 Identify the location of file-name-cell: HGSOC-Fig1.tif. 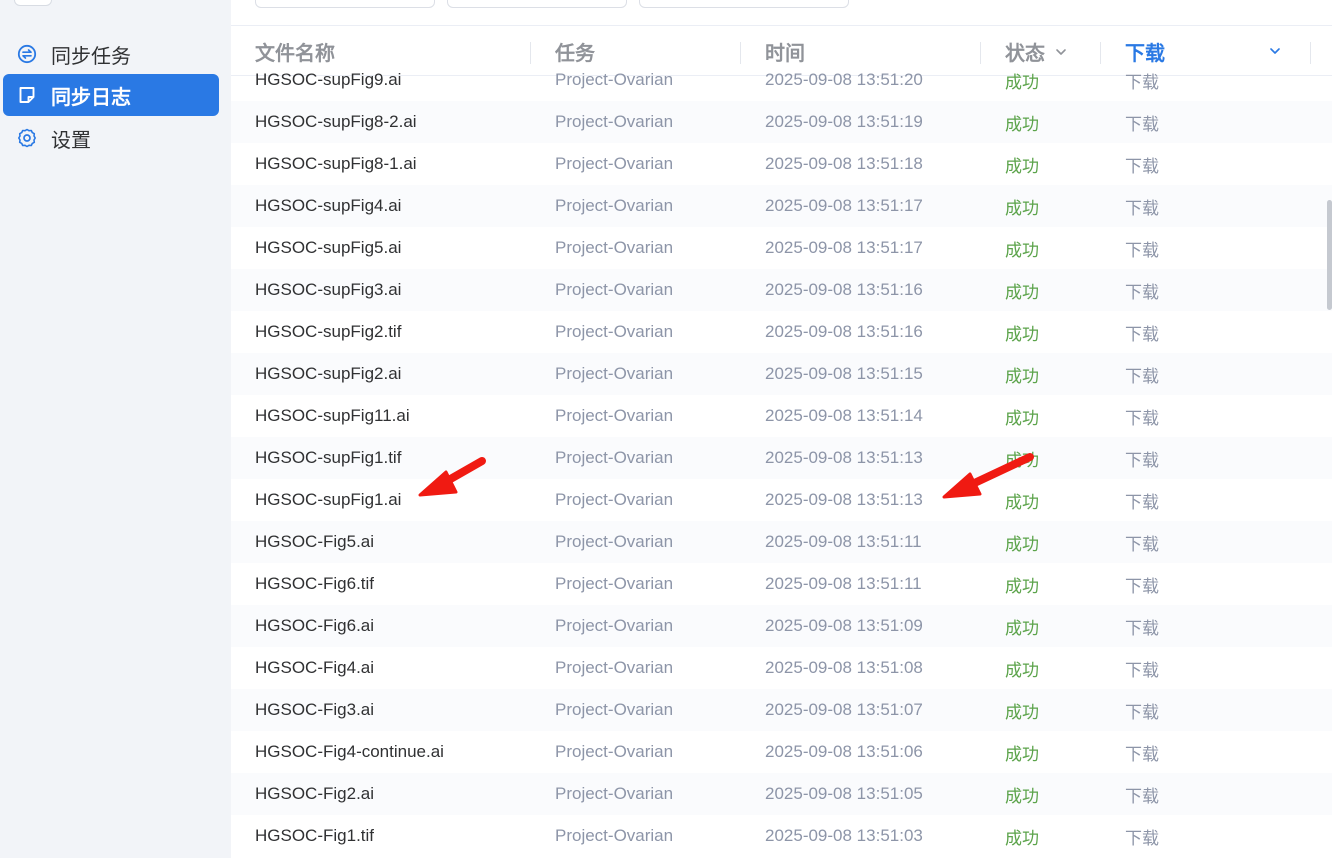
(315, 835).